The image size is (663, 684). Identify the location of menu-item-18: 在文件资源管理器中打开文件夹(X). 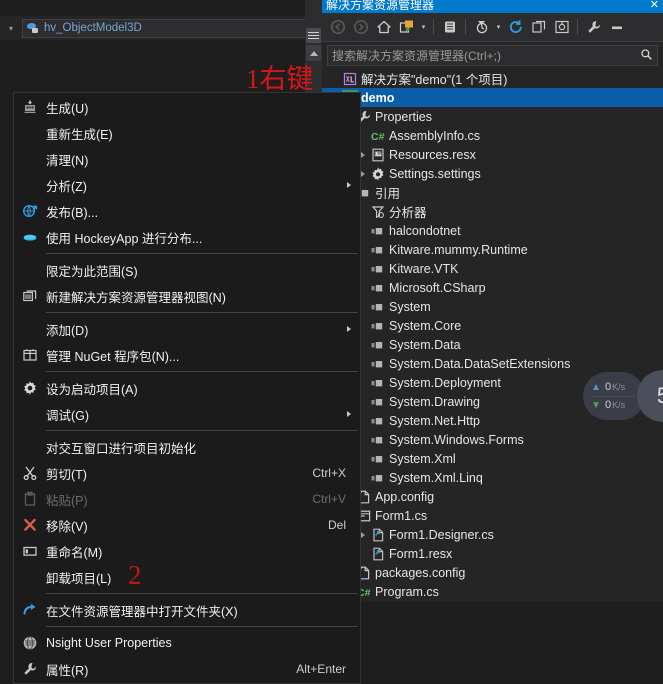
(187, 610).